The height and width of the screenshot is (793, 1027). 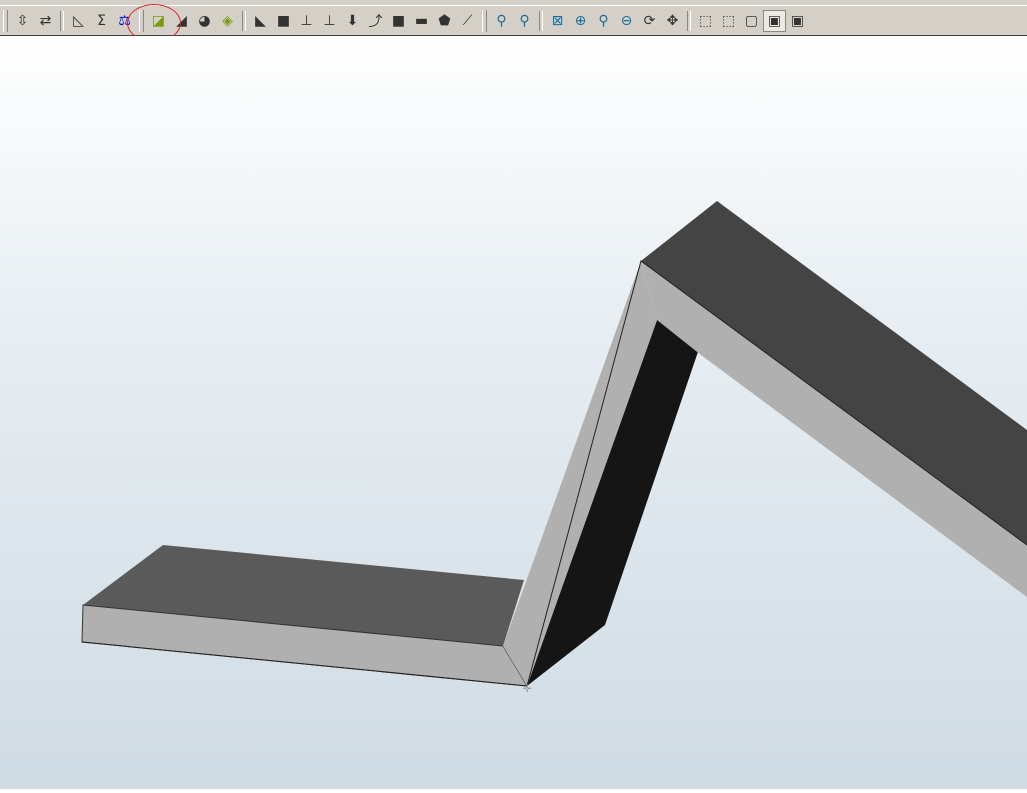 I want to click on sketched-bend-button: ◣, so click(x=260, y=21).